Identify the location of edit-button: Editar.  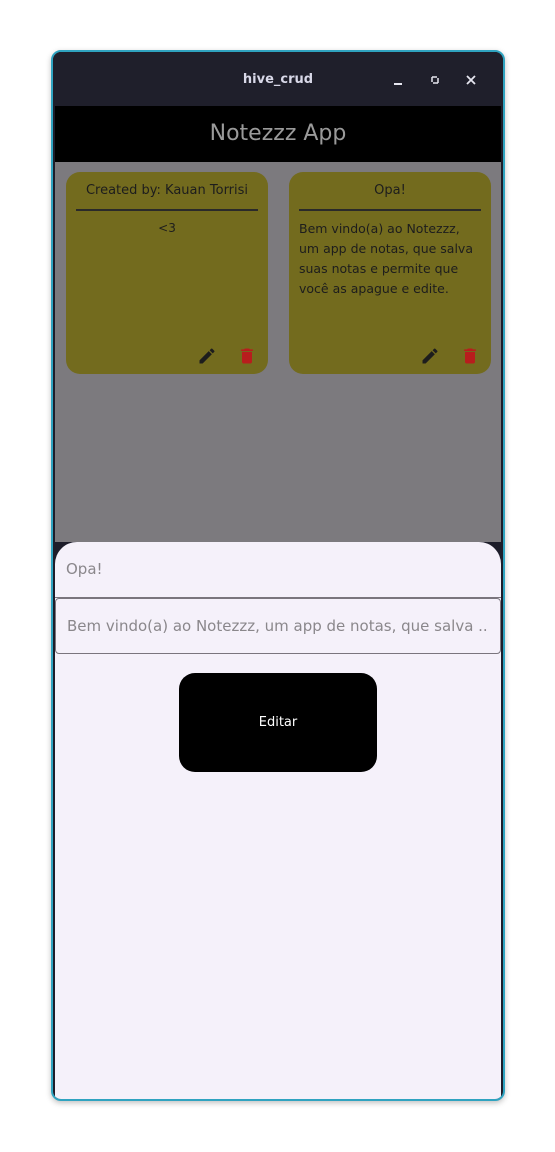
(278, 722).